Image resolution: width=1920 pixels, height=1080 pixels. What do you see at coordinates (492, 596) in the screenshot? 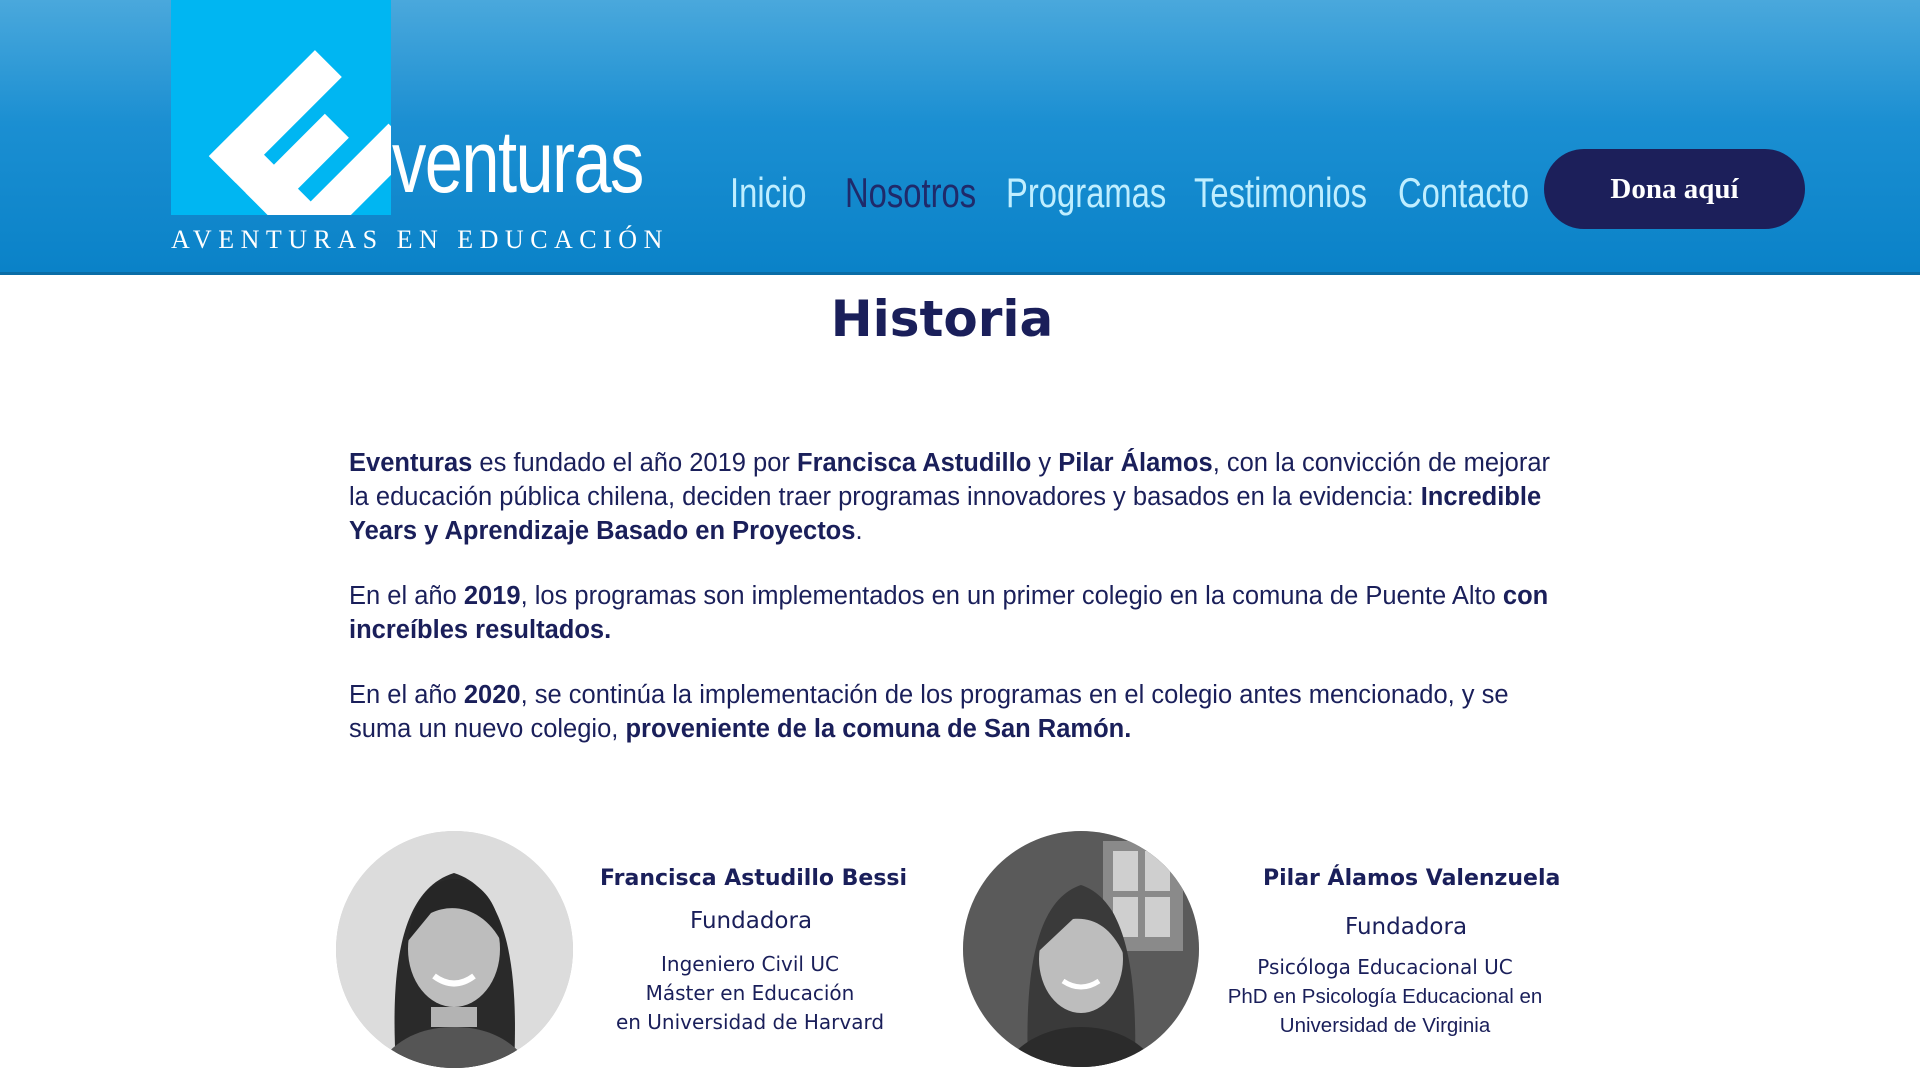
I see `text-bold: 2019` at bounding box center [492, 596].